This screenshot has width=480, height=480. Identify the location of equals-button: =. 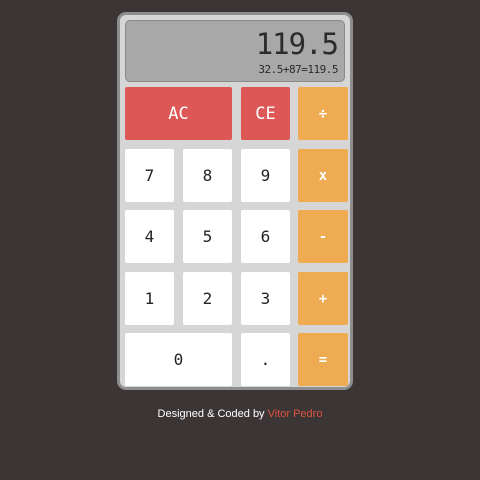
(323, 359).